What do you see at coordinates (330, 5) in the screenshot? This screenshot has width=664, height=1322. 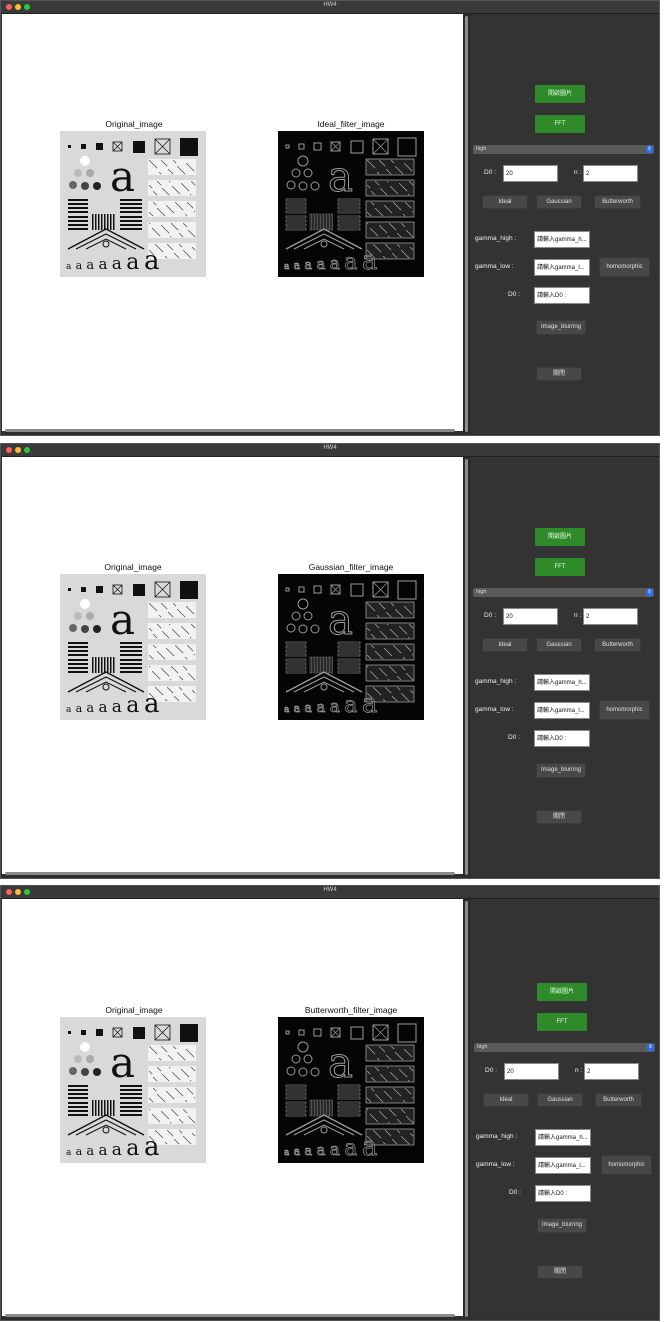 I see `window-title: HW4` at bounding box center [330, 5].